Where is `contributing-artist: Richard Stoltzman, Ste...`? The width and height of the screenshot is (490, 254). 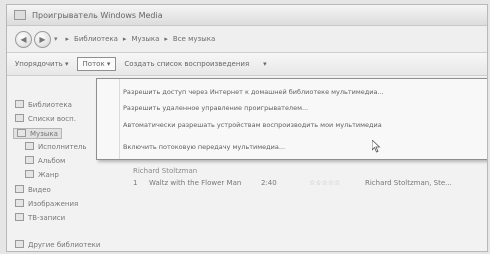 contributing-artist: Richard Stoltzman, Ste... is located at coordinates (408, 183).